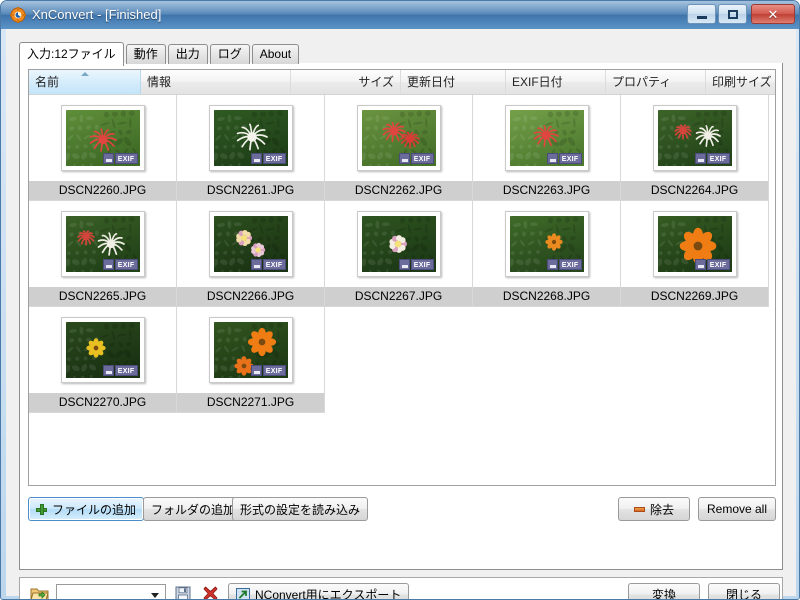  I want to click on close-icon: ✕, so click(773, 14).